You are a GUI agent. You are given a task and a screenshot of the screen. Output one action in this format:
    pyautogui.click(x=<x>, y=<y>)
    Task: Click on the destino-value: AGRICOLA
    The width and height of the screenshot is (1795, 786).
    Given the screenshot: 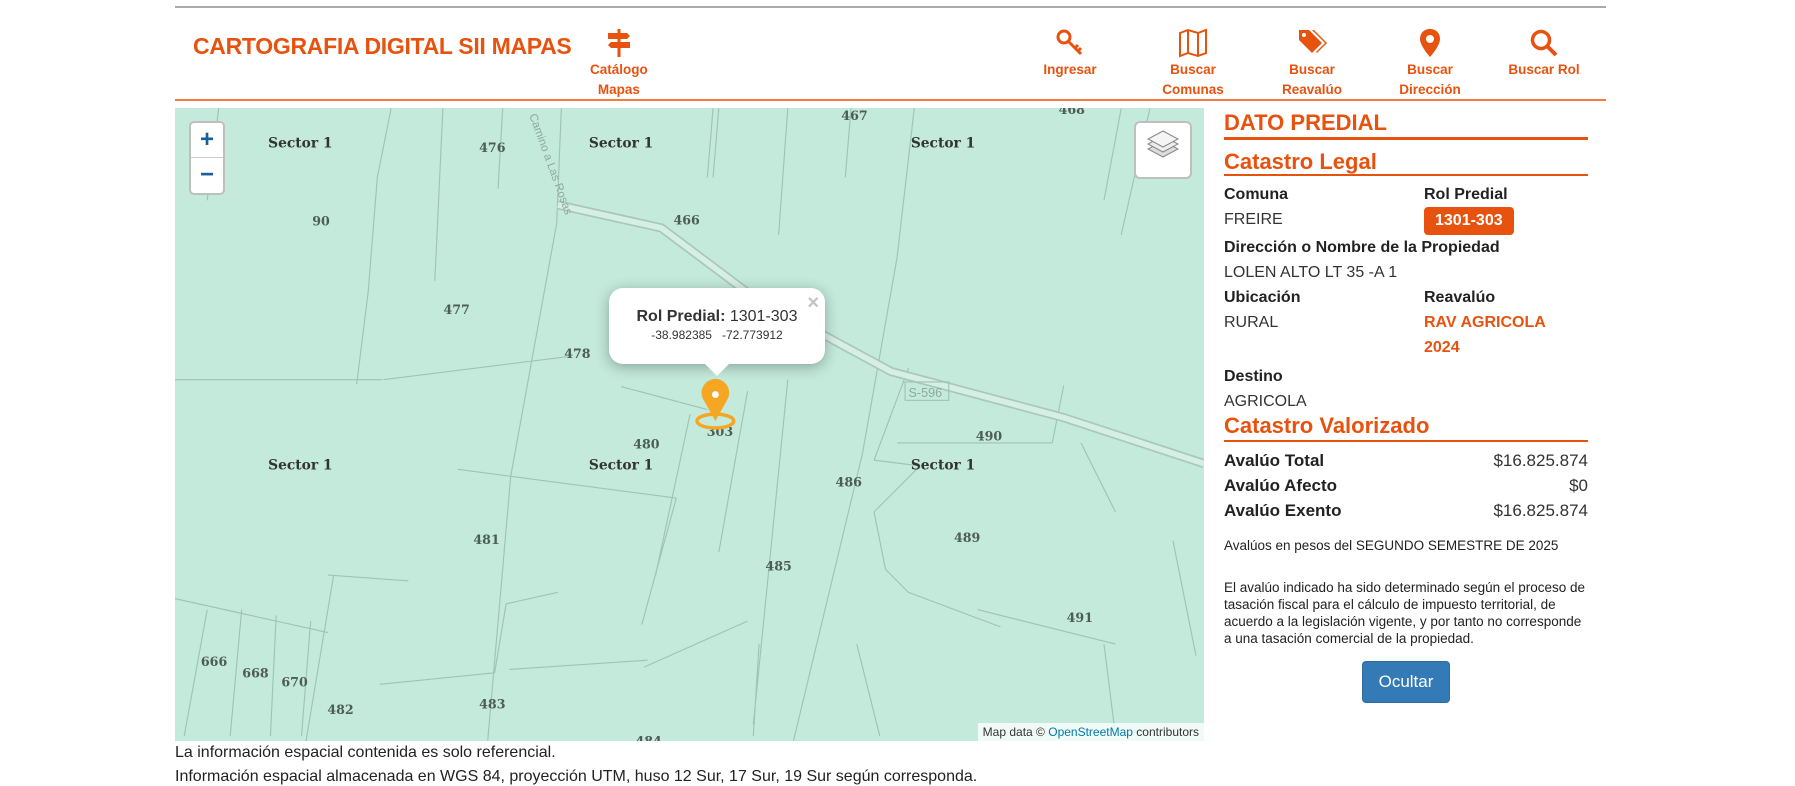 What is the action you would take?
    pyautogui.click(x=1265, y=401)
    